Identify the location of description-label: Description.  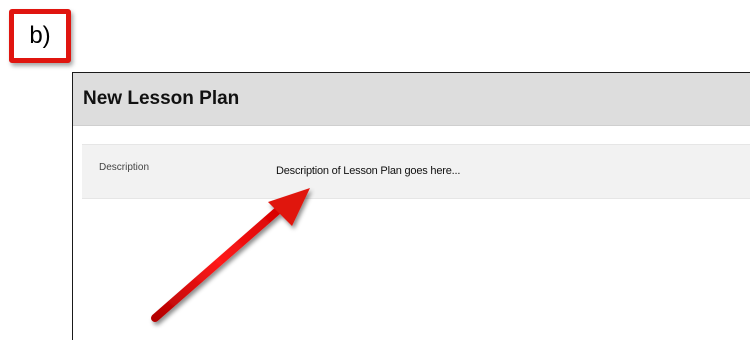
(124, 167).